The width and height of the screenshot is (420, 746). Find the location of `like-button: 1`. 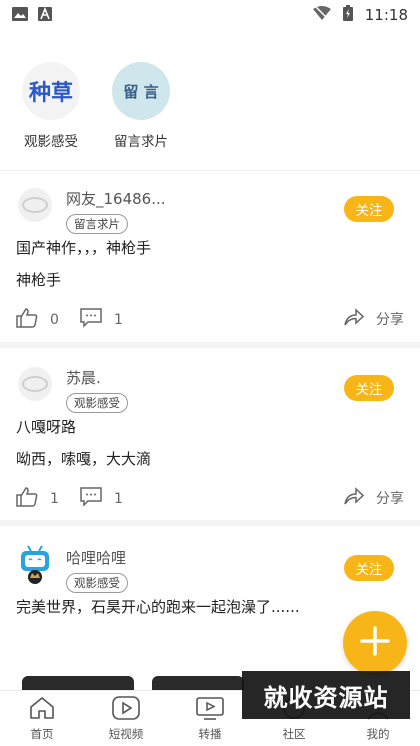

like-button: 1 is located at coordinates (37, 499).